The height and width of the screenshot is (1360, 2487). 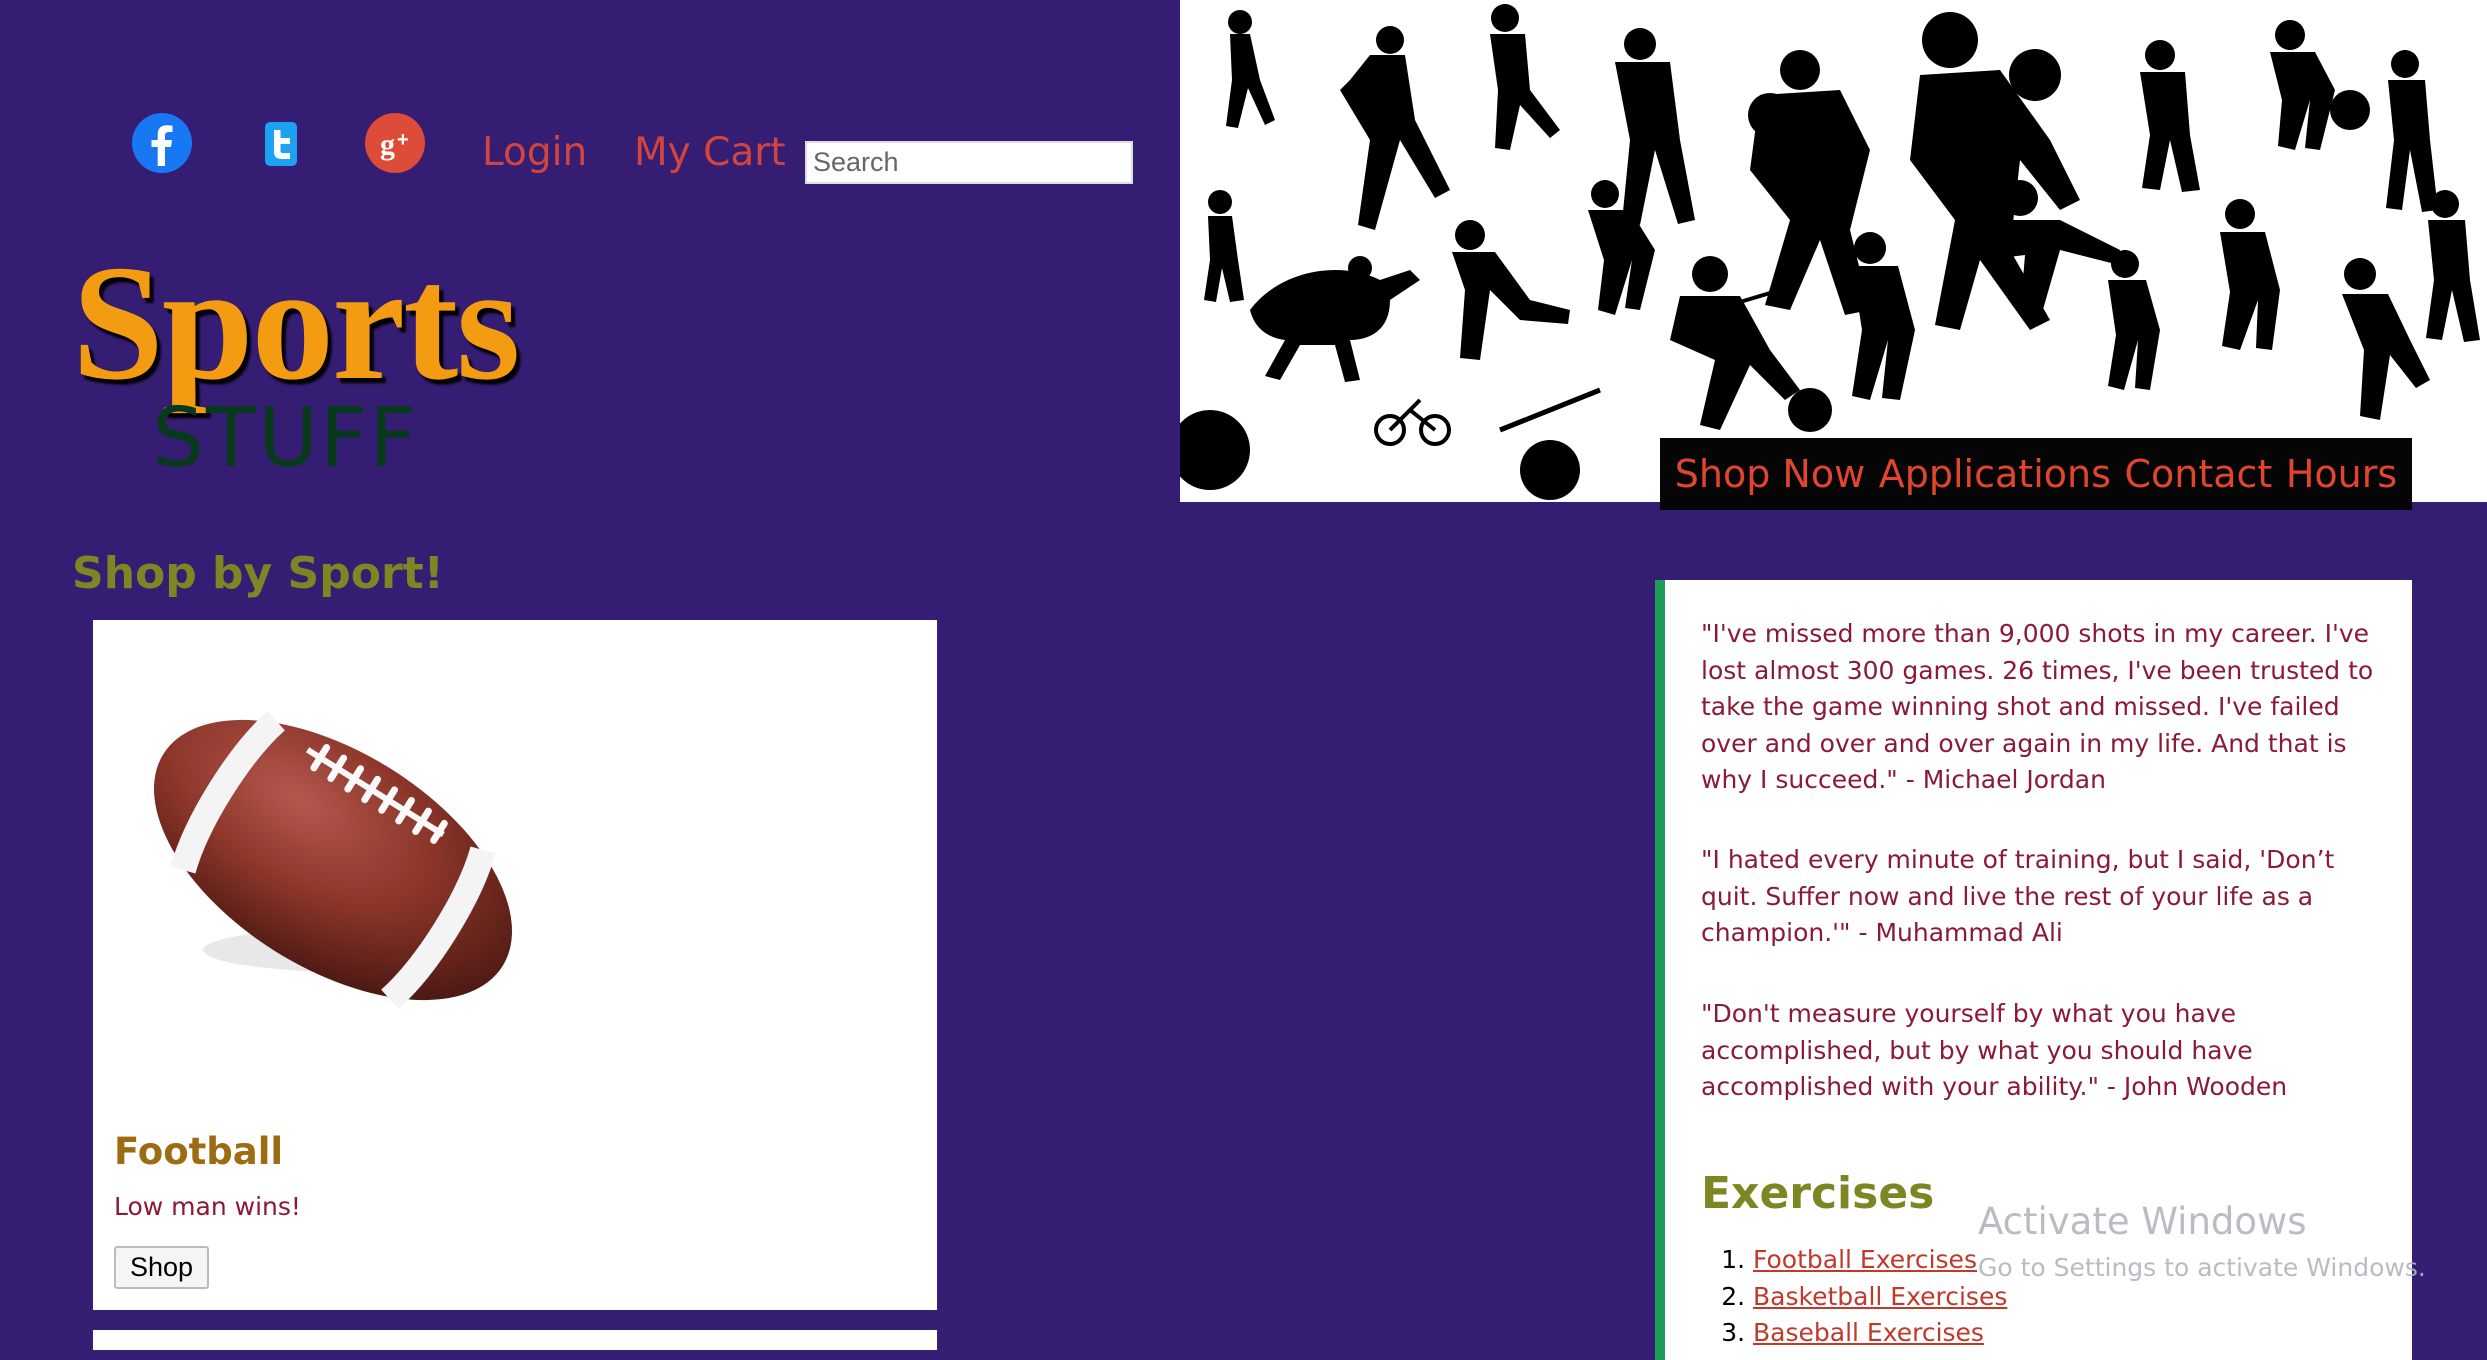 What do you see at coordinates (969, 162) in the screenshot?
I see `search-input` at bounding box center [969, 162].